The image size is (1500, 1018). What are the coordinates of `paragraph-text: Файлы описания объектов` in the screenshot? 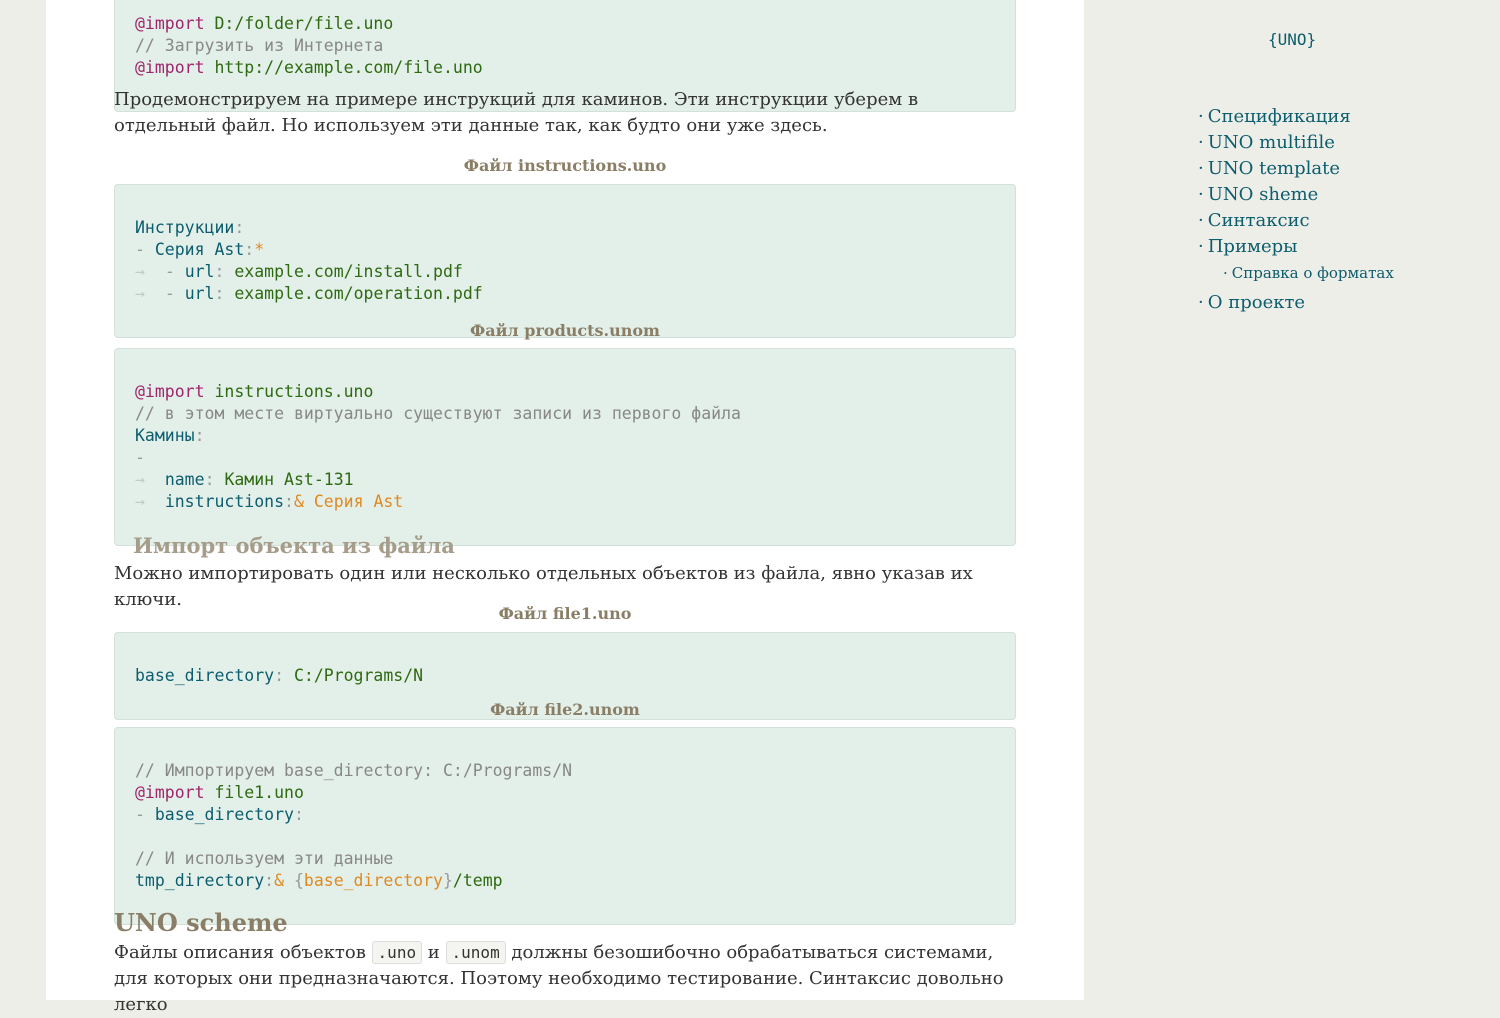 It's located at (243, 952).